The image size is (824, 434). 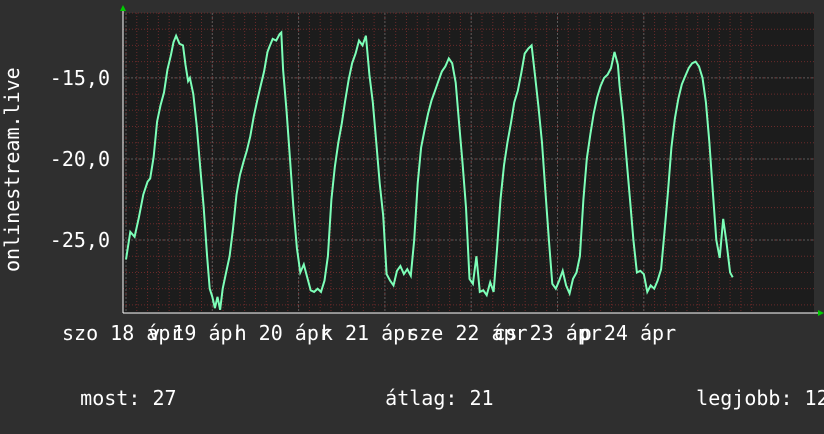 I want to click on stat-average-value: 21, so click(x=481, y=398).